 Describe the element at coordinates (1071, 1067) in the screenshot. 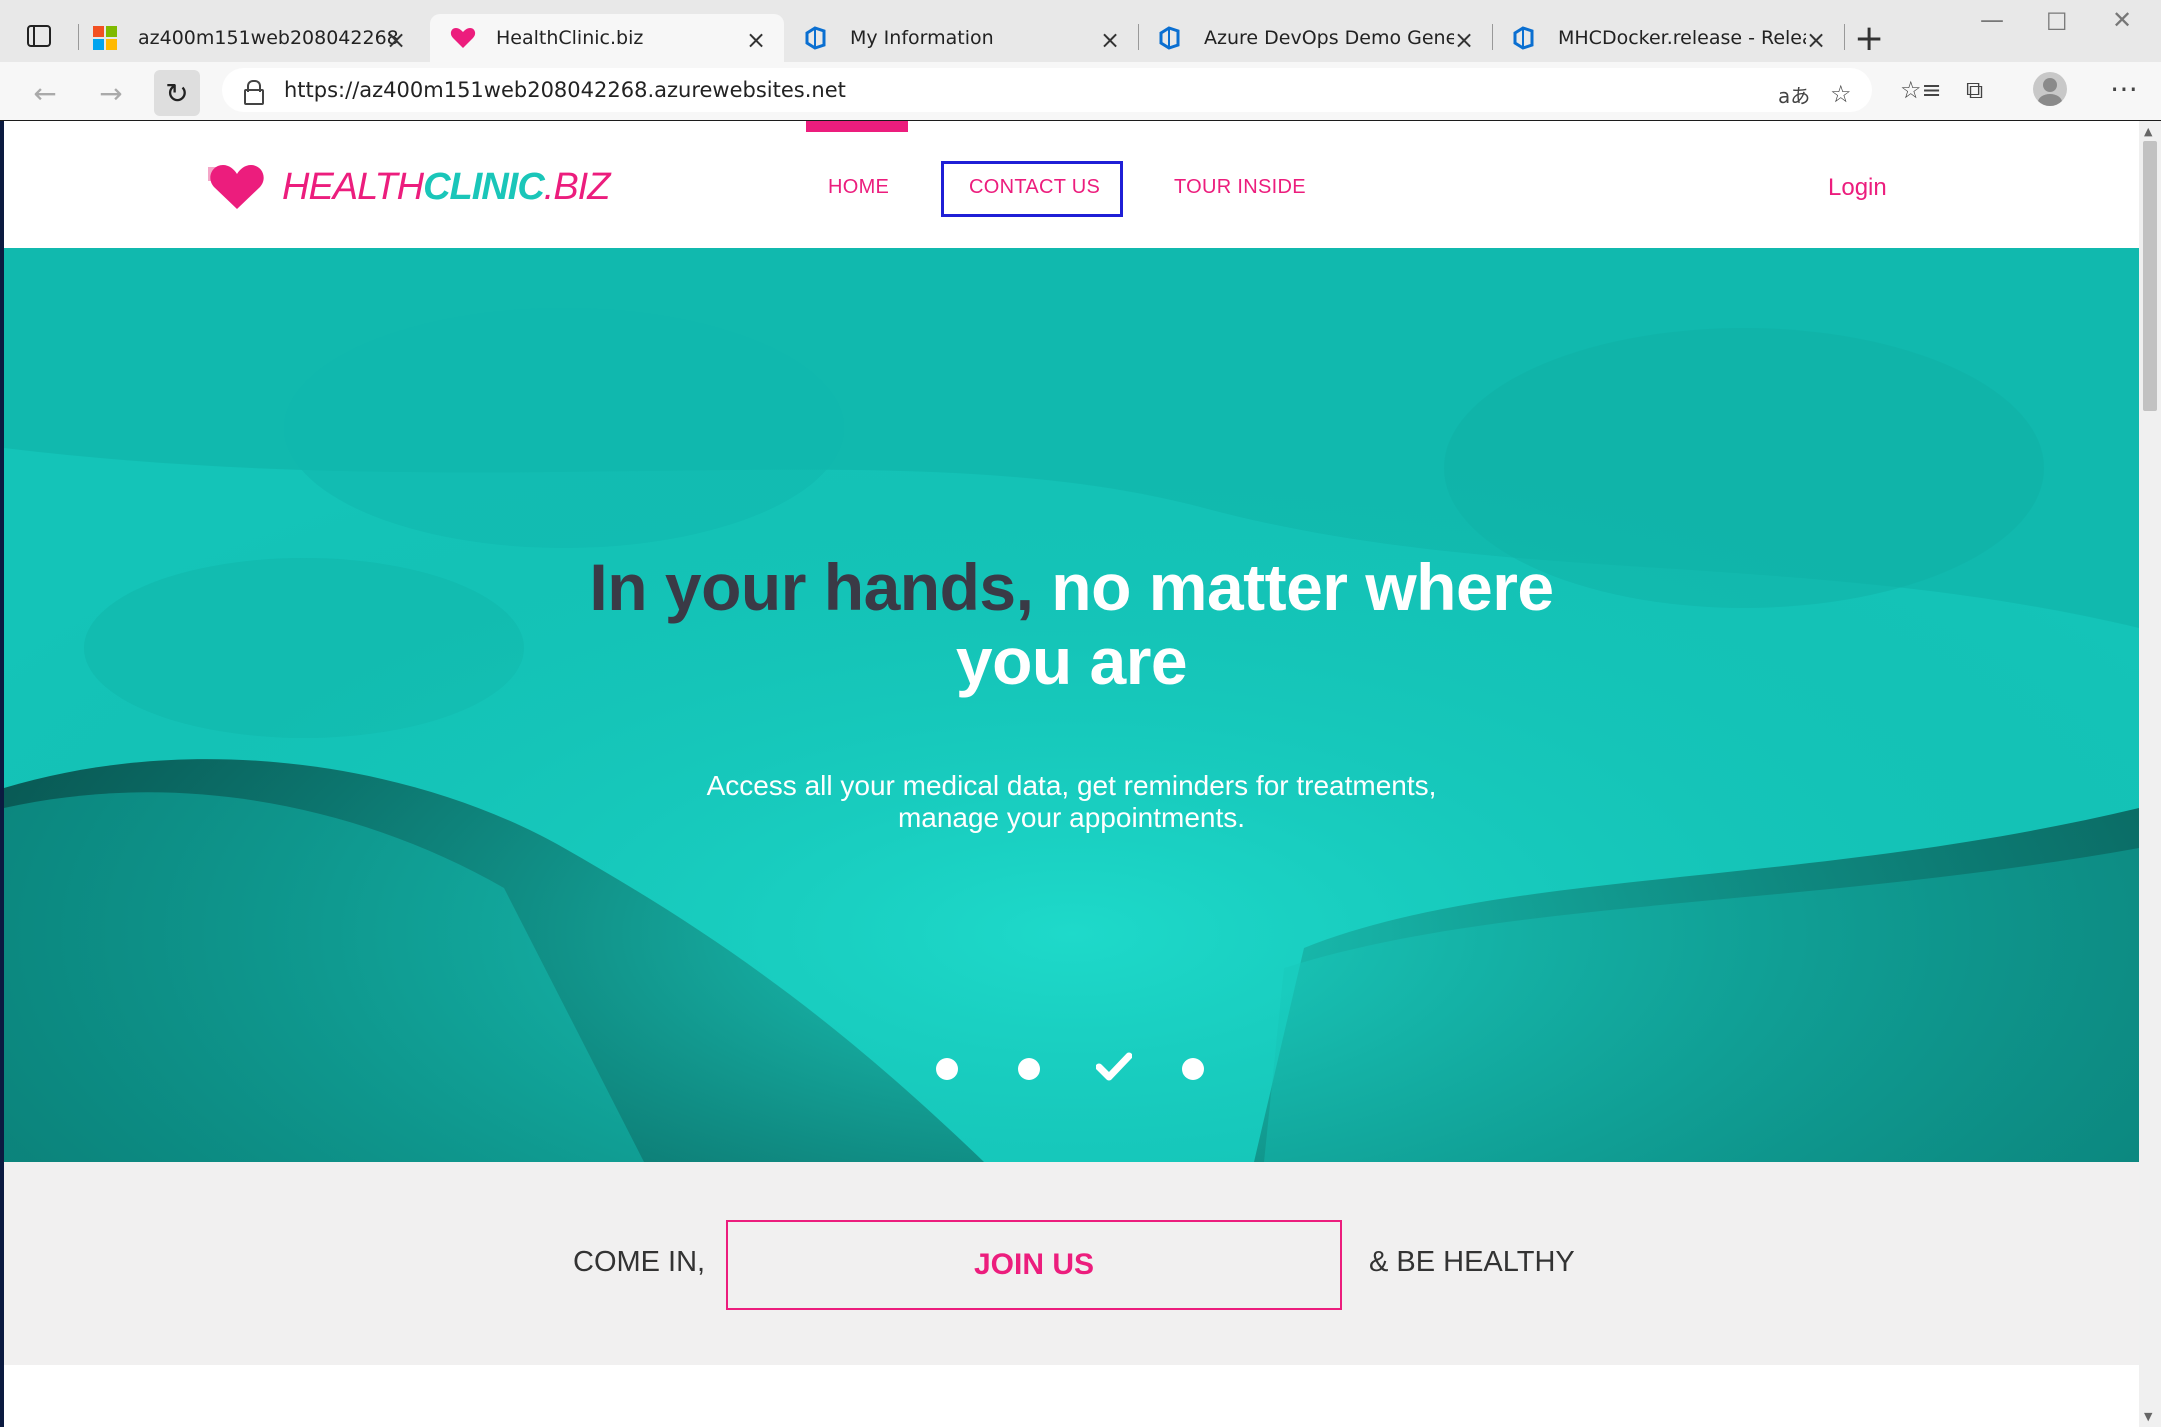

I see `carousel-indicators` at that location.